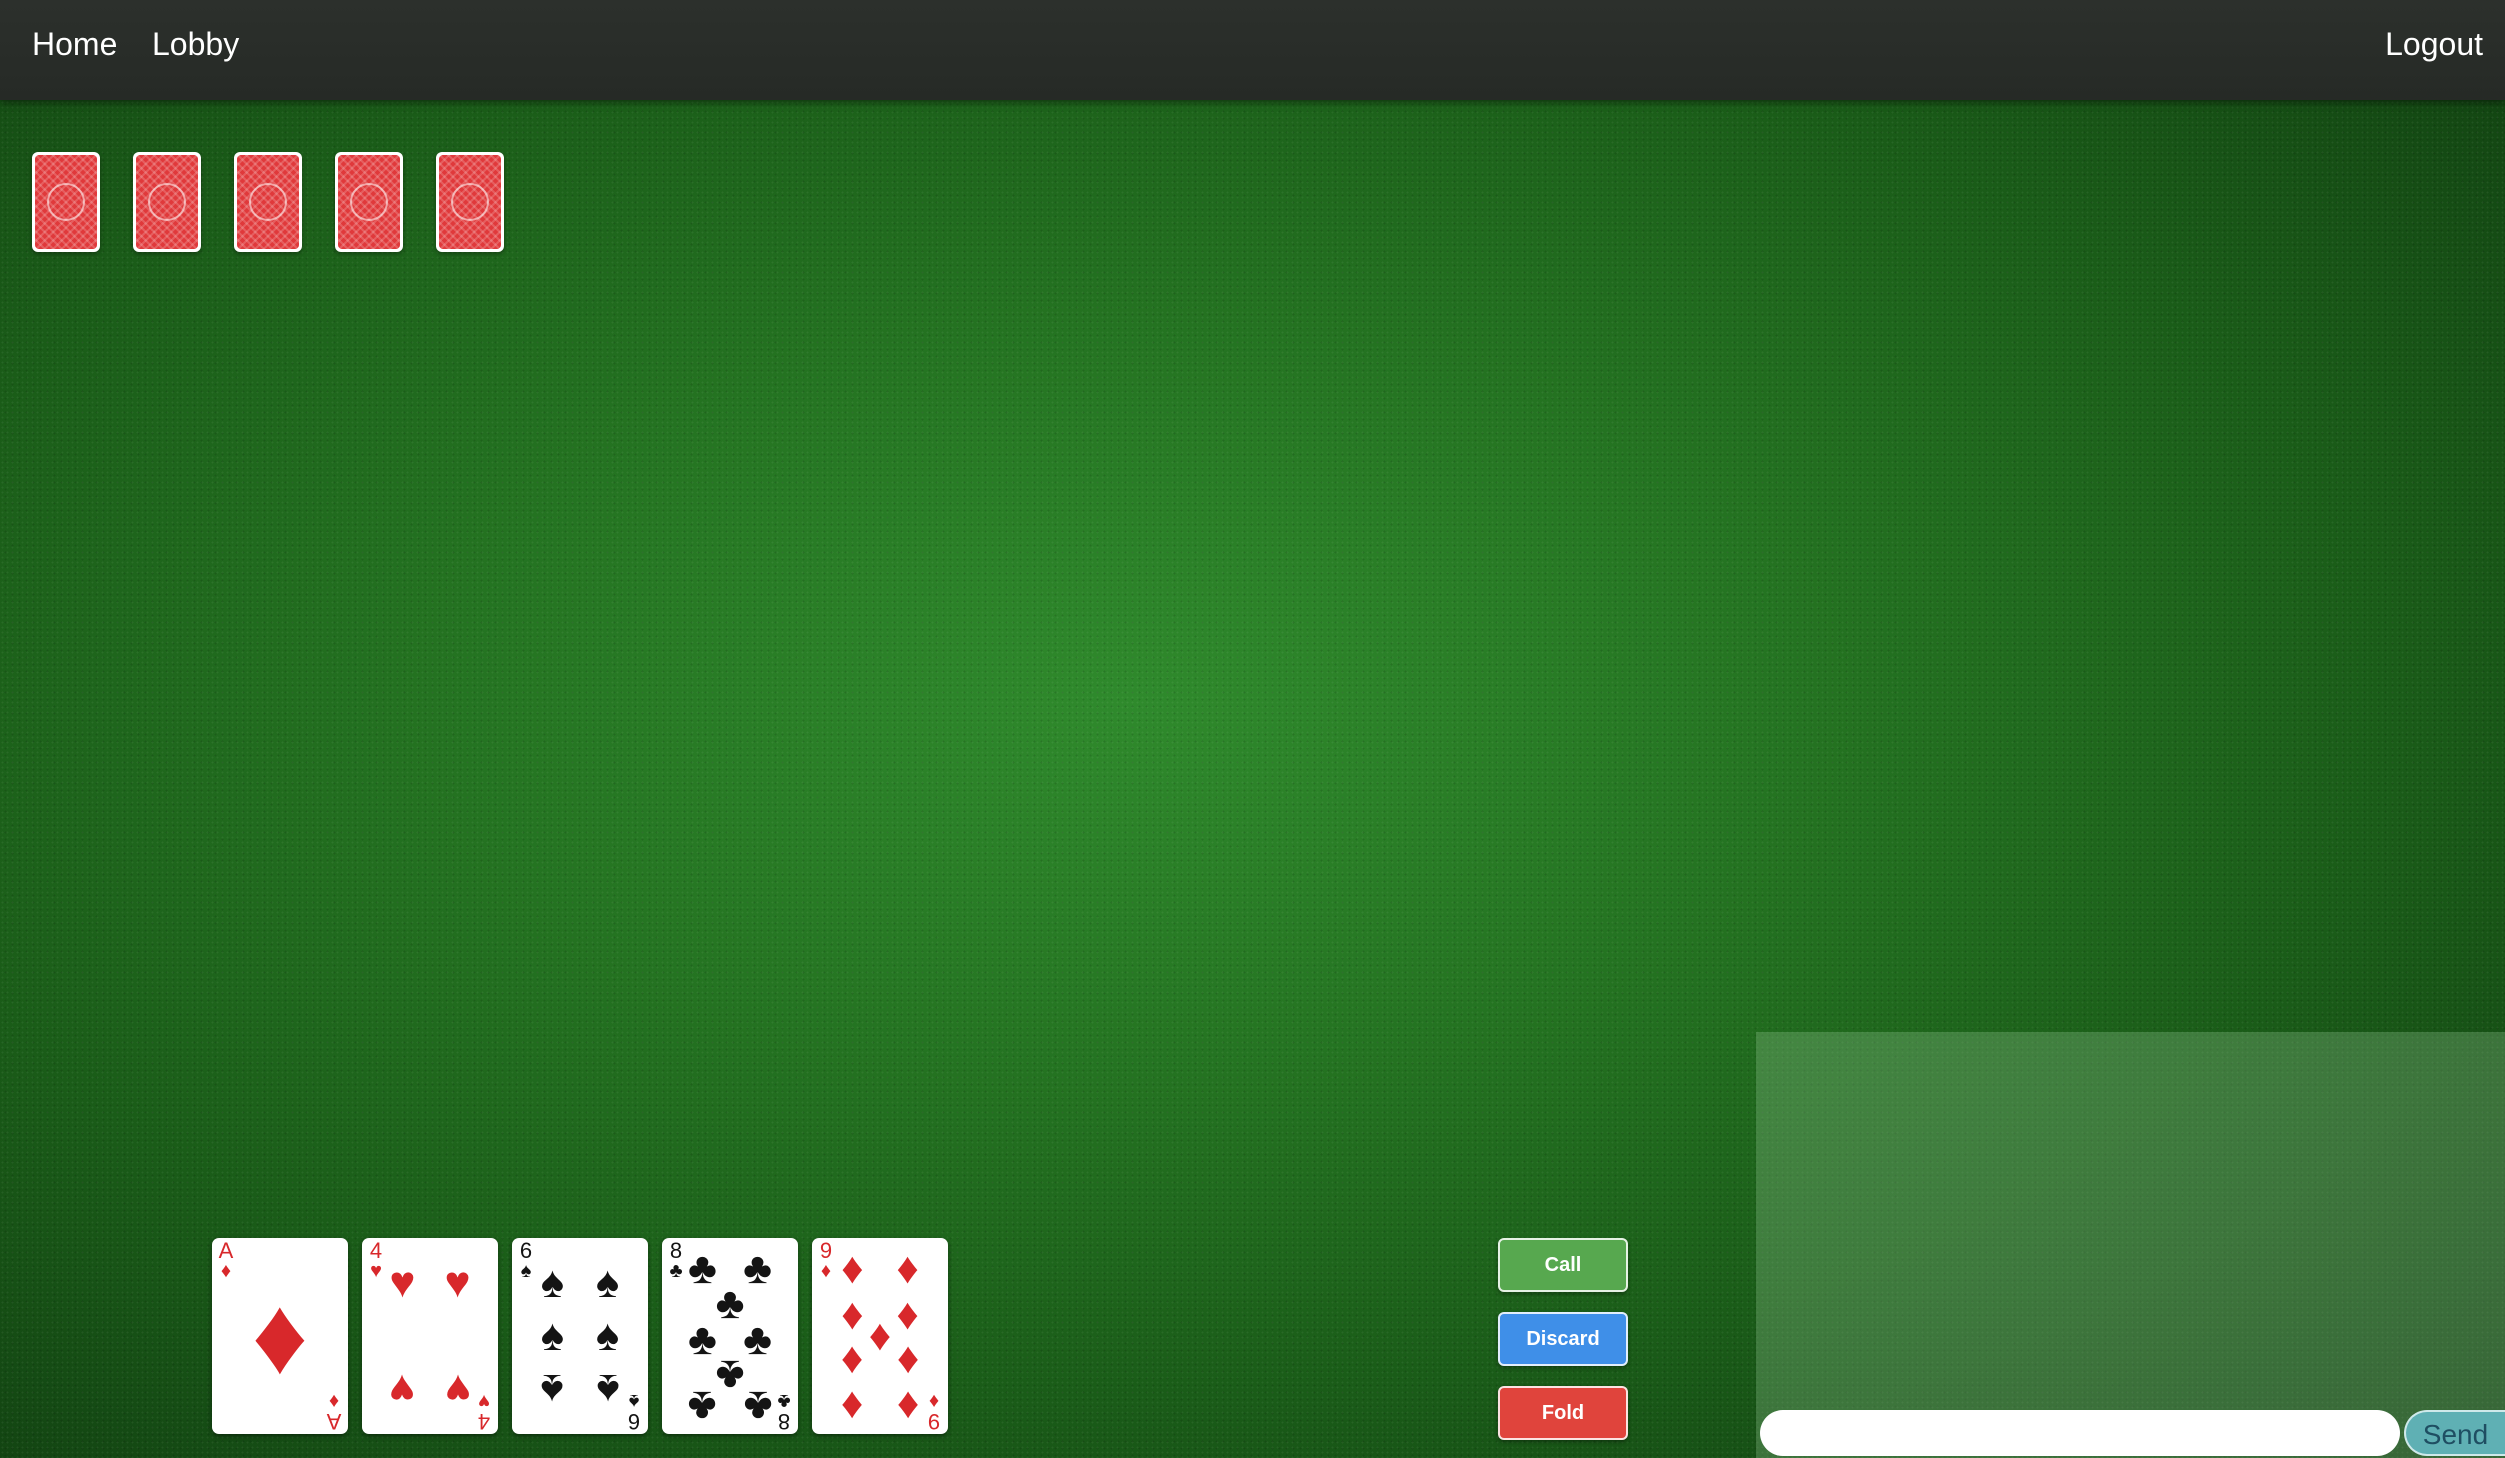  What do you see at coordinates (334, 1401) in the screenshot?
I see `card-suit-icon: ♦` at bounding box center [334, 1401].